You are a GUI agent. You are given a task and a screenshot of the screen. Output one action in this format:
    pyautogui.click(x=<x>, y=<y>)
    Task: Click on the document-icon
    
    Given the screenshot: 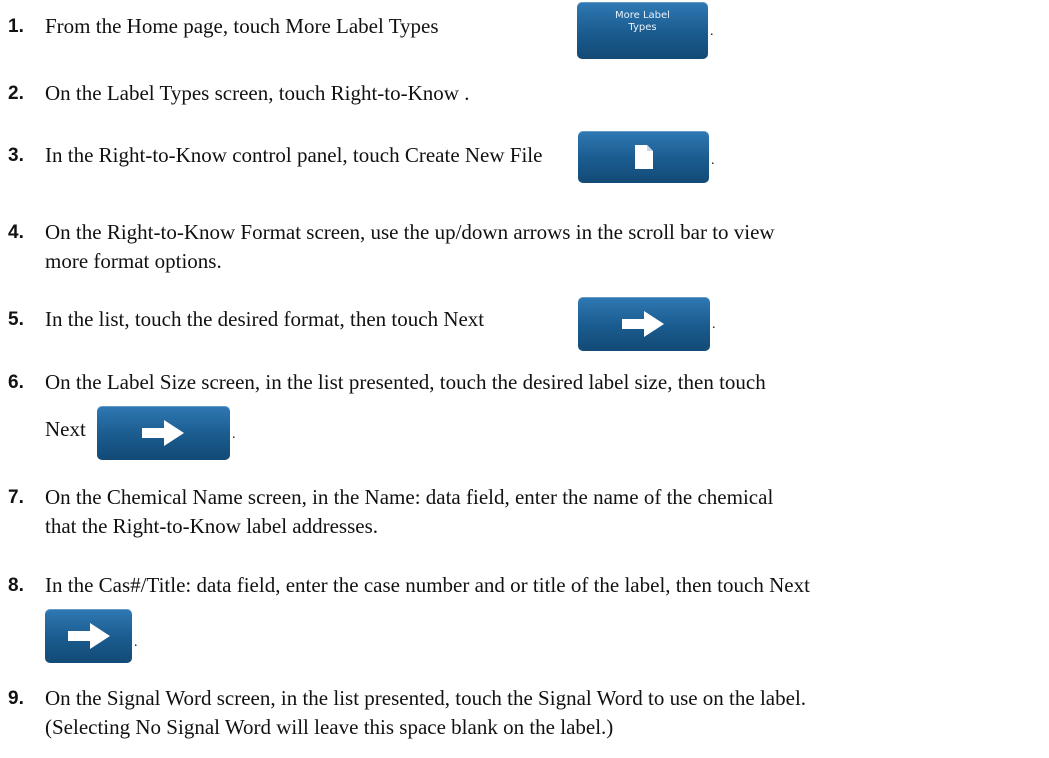 What is the action you would take?
    pyautogui.click(x=644, y=157)
    